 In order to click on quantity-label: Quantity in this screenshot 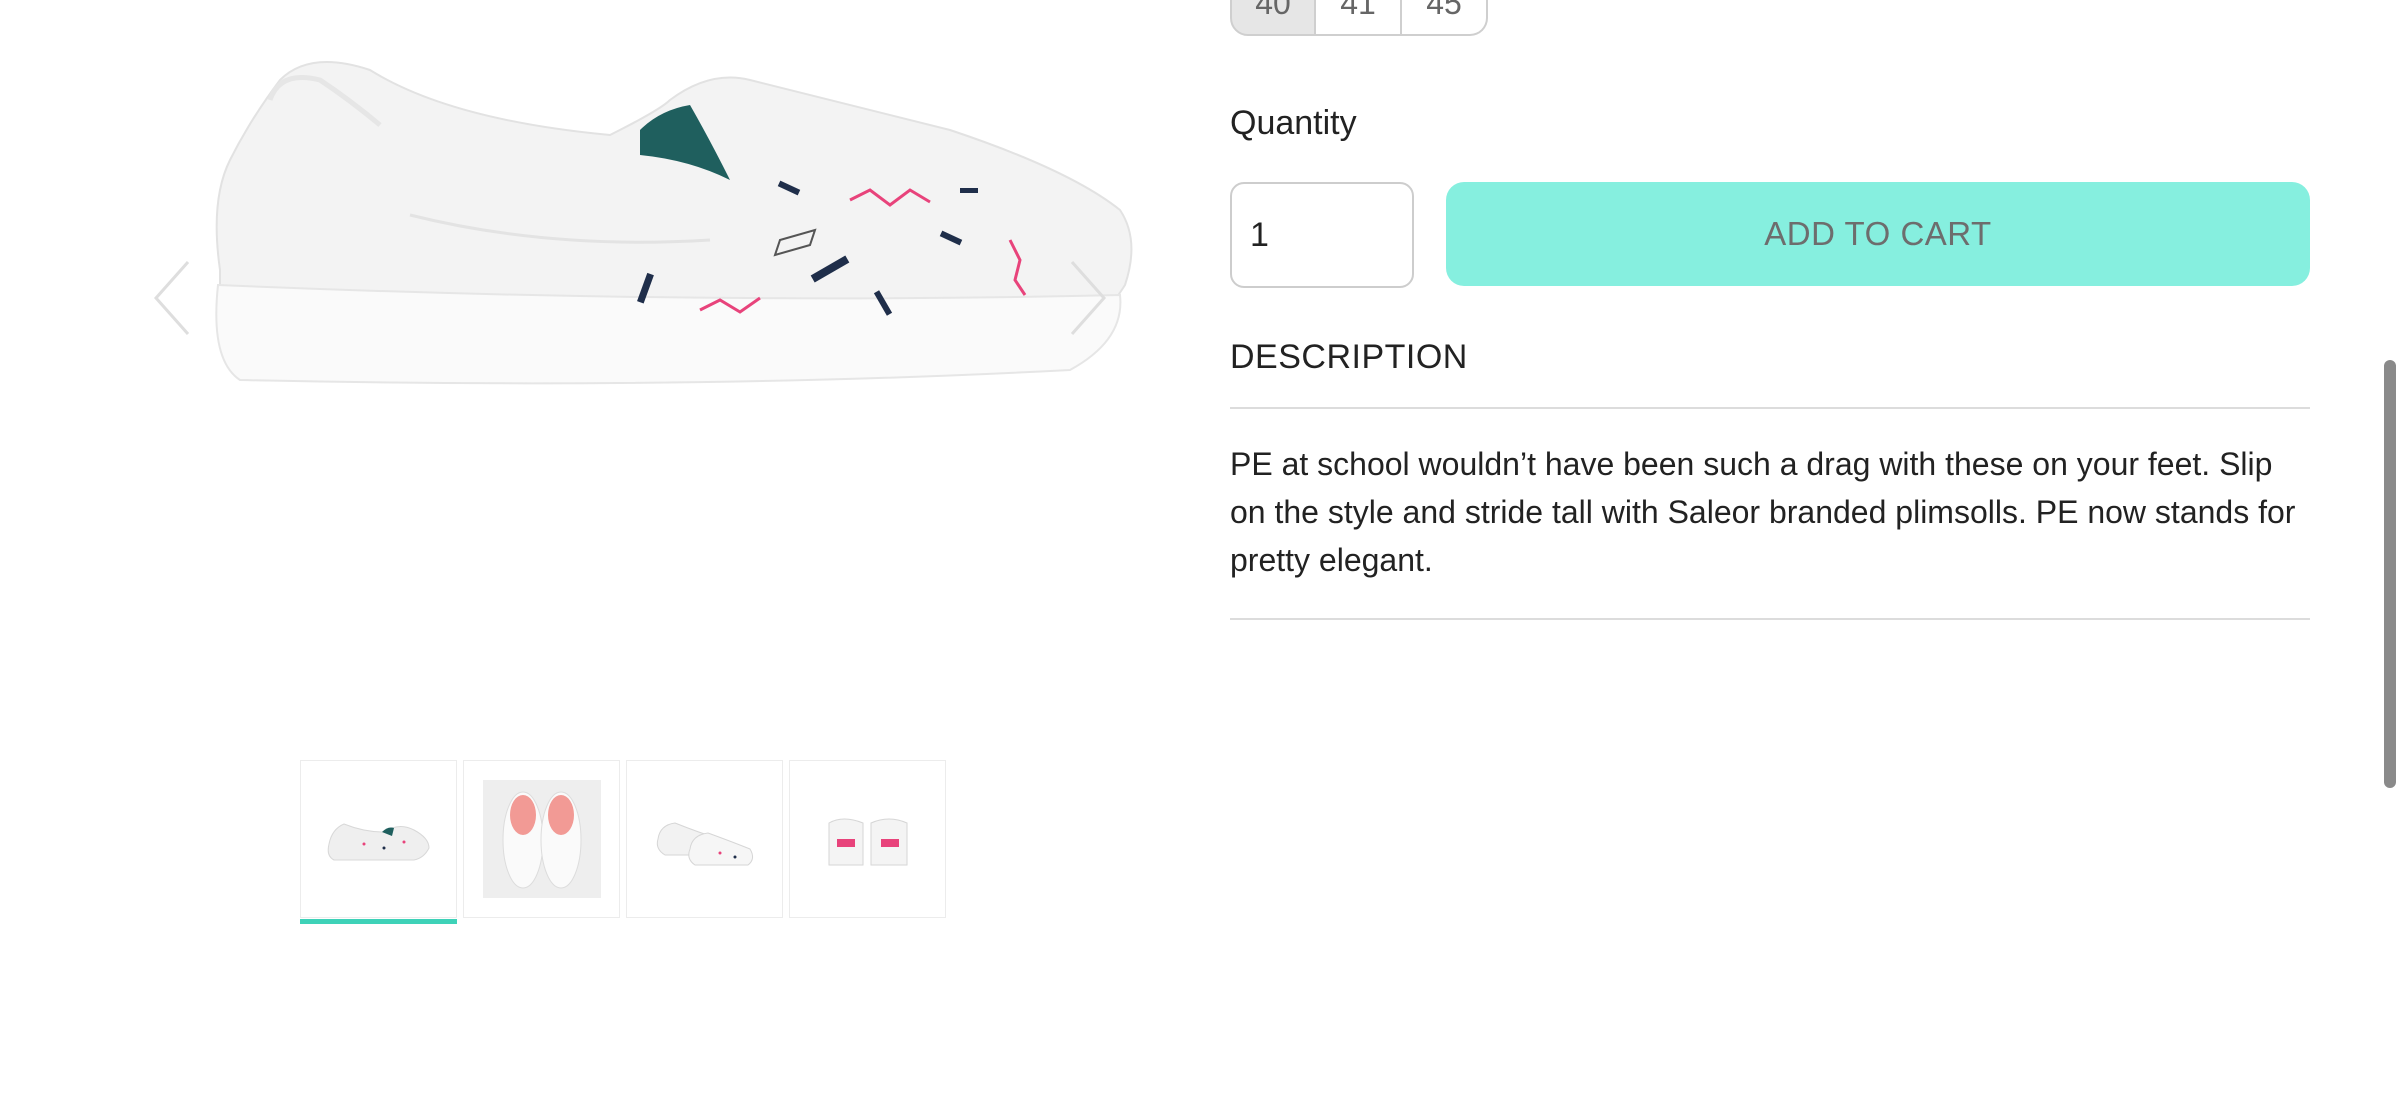, I will do `click(1293, 123)`.